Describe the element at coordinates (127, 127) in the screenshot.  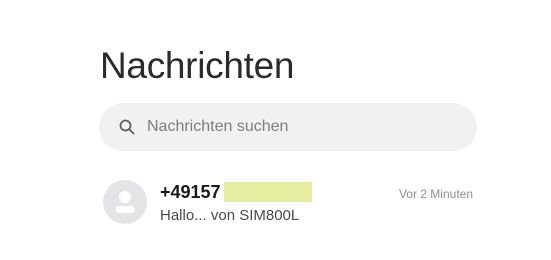
I see `search-icon` at that location.